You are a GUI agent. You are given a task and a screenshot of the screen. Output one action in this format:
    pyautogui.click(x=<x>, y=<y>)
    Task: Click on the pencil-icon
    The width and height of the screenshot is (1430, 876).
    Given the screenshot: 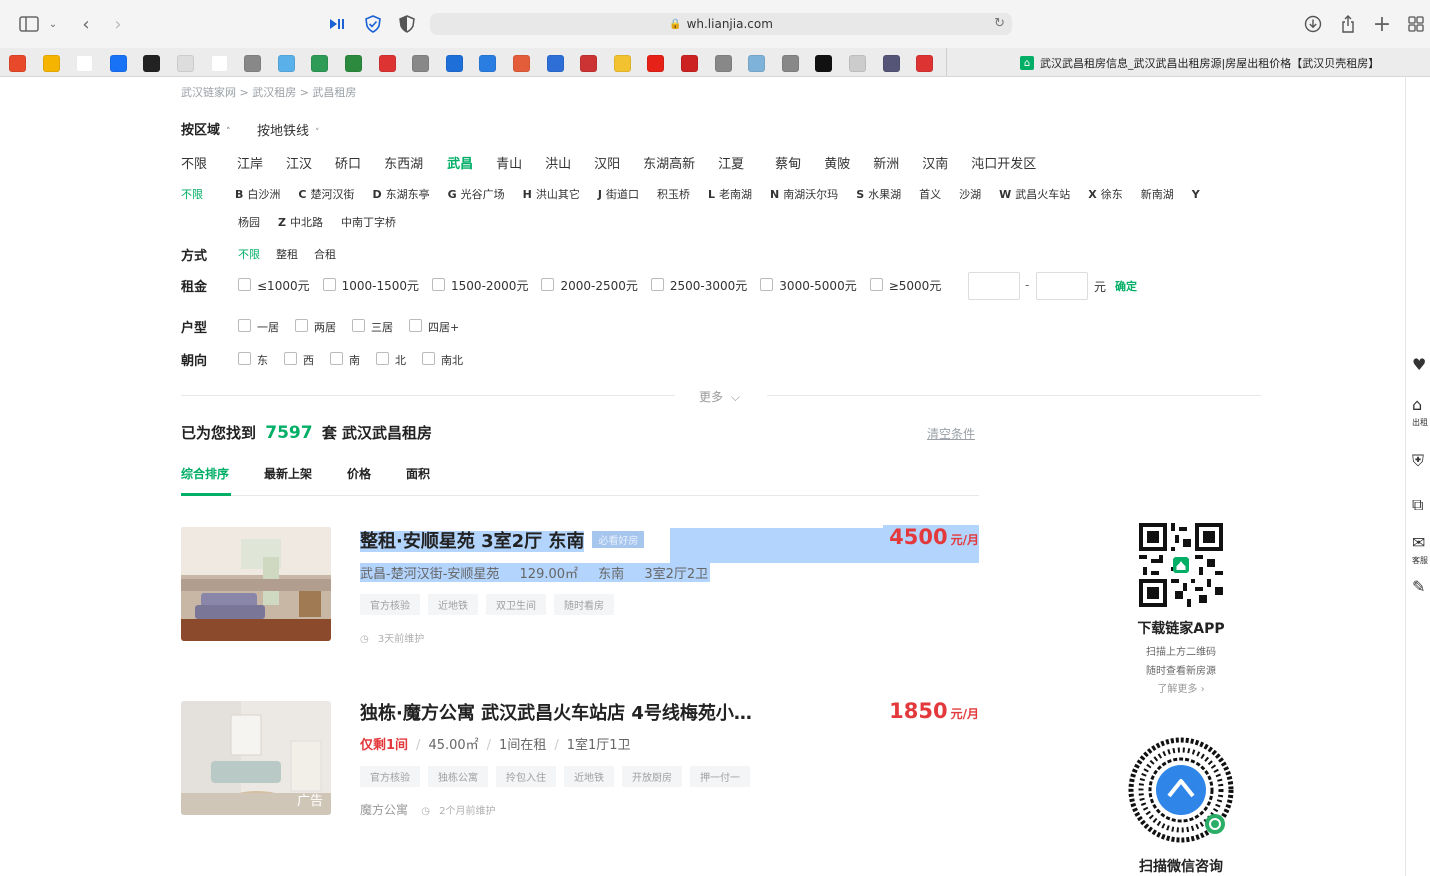 What is the action you would take?
    pyautogui.click(x=51, y=63)
    